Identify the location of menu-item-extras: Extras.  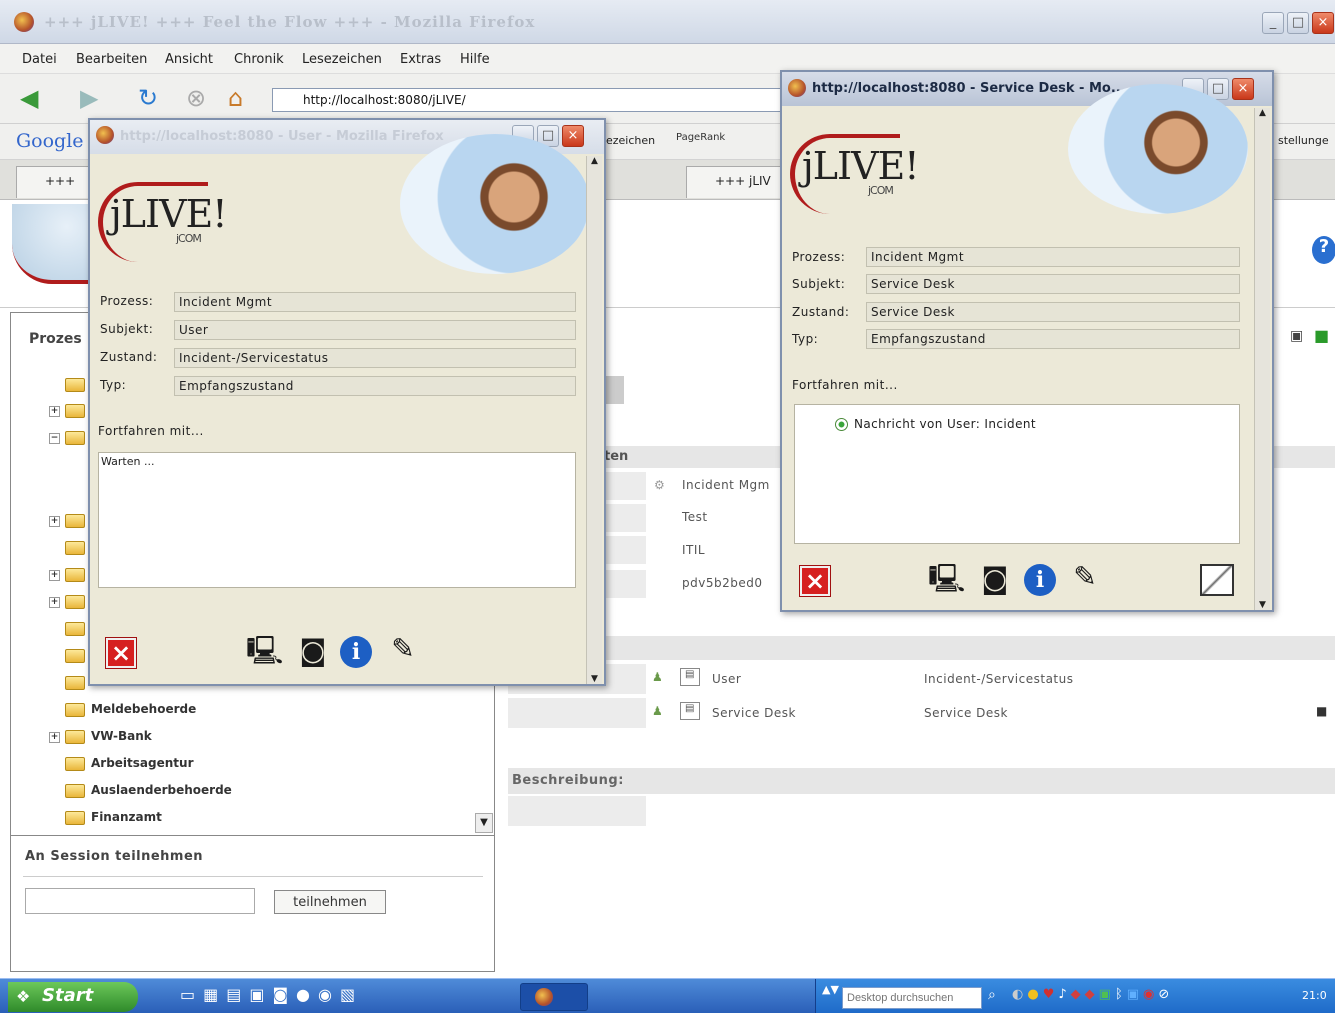
(420, 59).